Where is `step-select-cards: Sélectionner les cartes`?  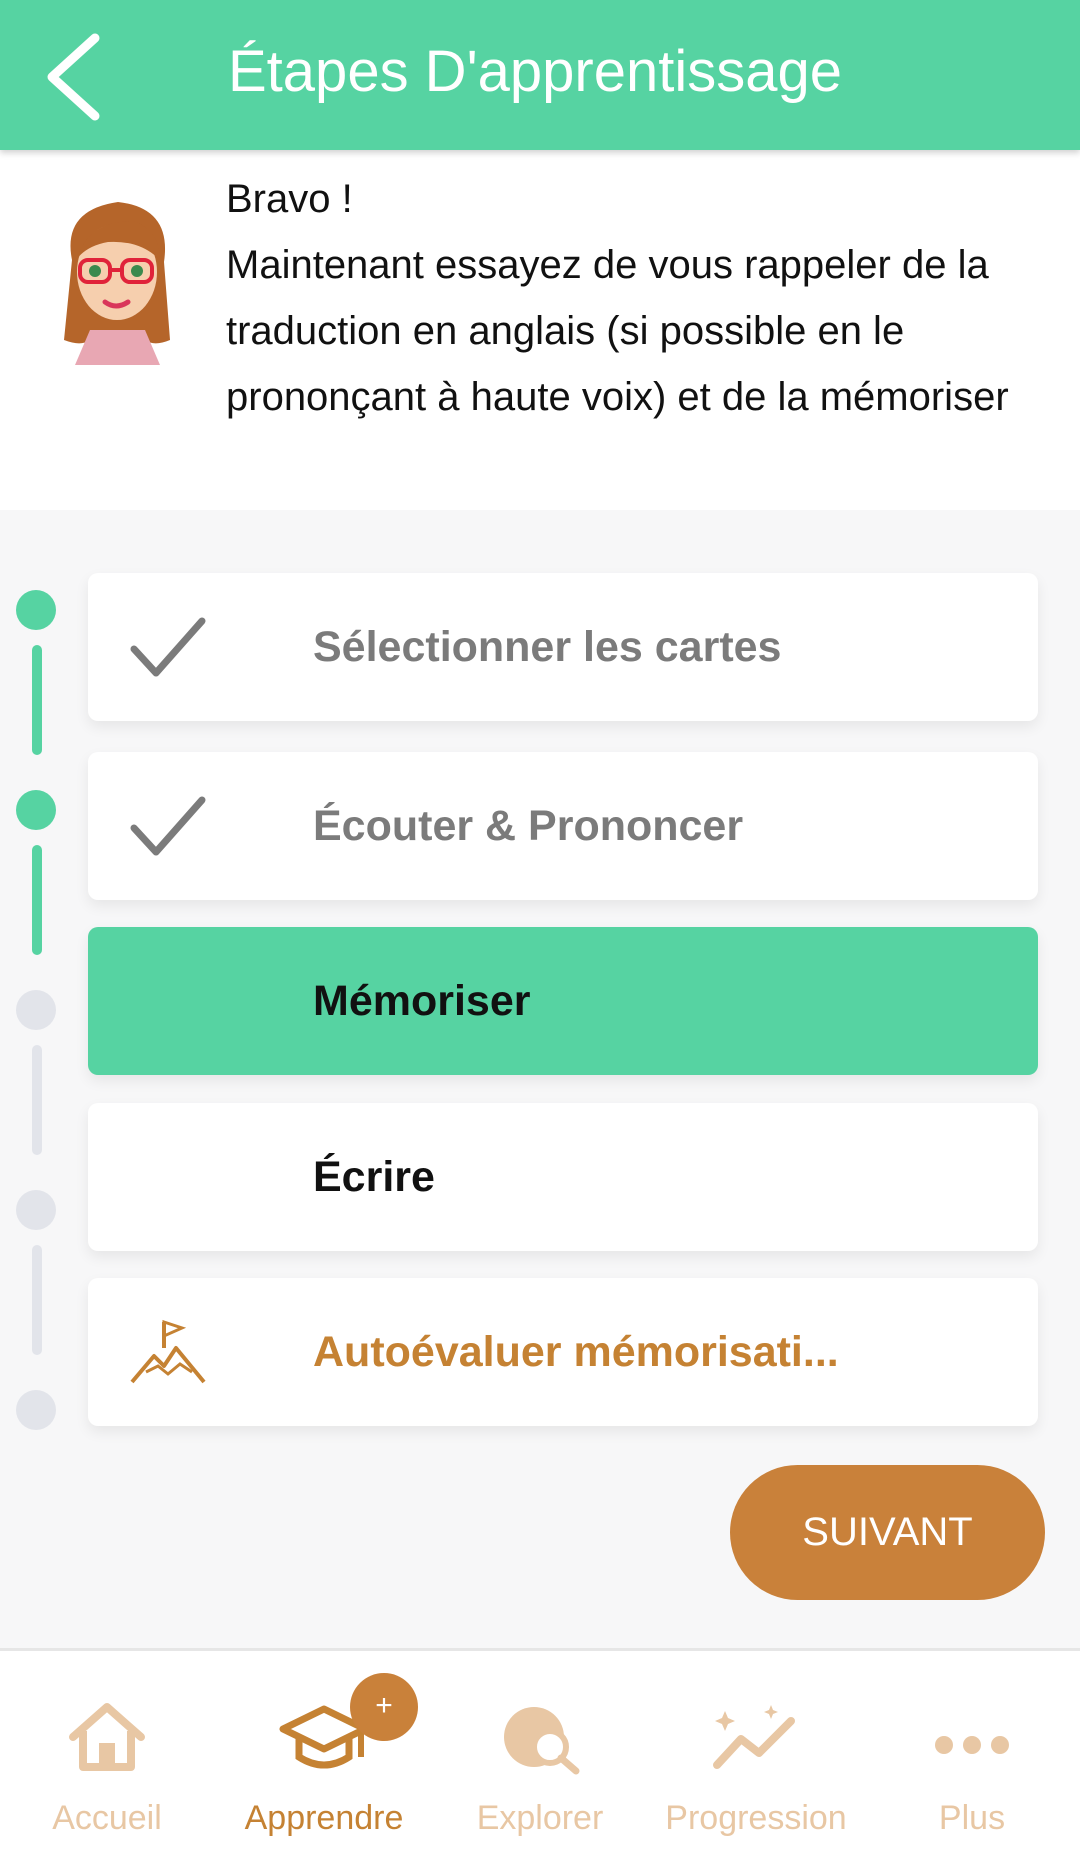
step-select-cards: Sélectionner les cartes is located at coordinates (563, 647).